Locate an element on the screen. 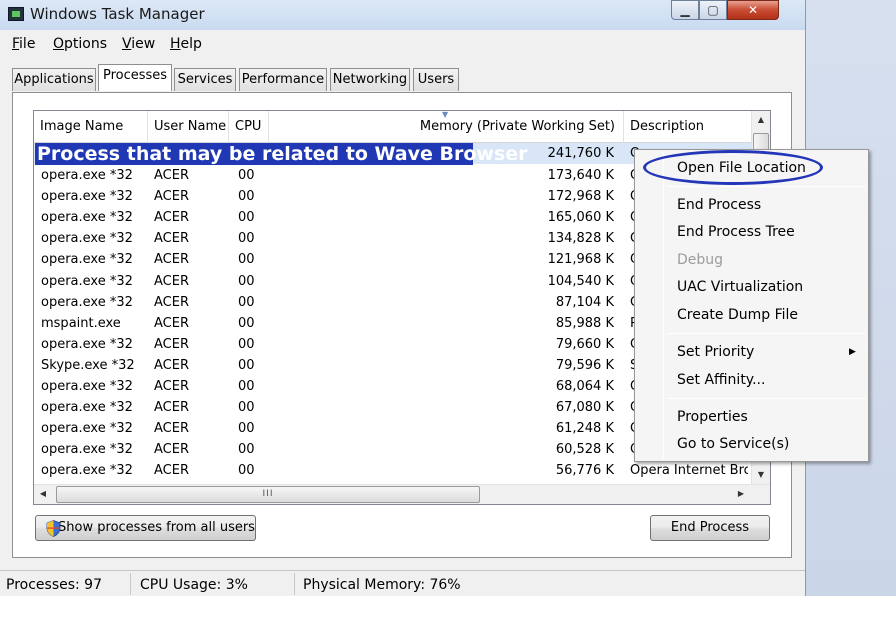 This screenshot has width=896, height=626. tab-applications: Applications is located at coordinates (54, 79).